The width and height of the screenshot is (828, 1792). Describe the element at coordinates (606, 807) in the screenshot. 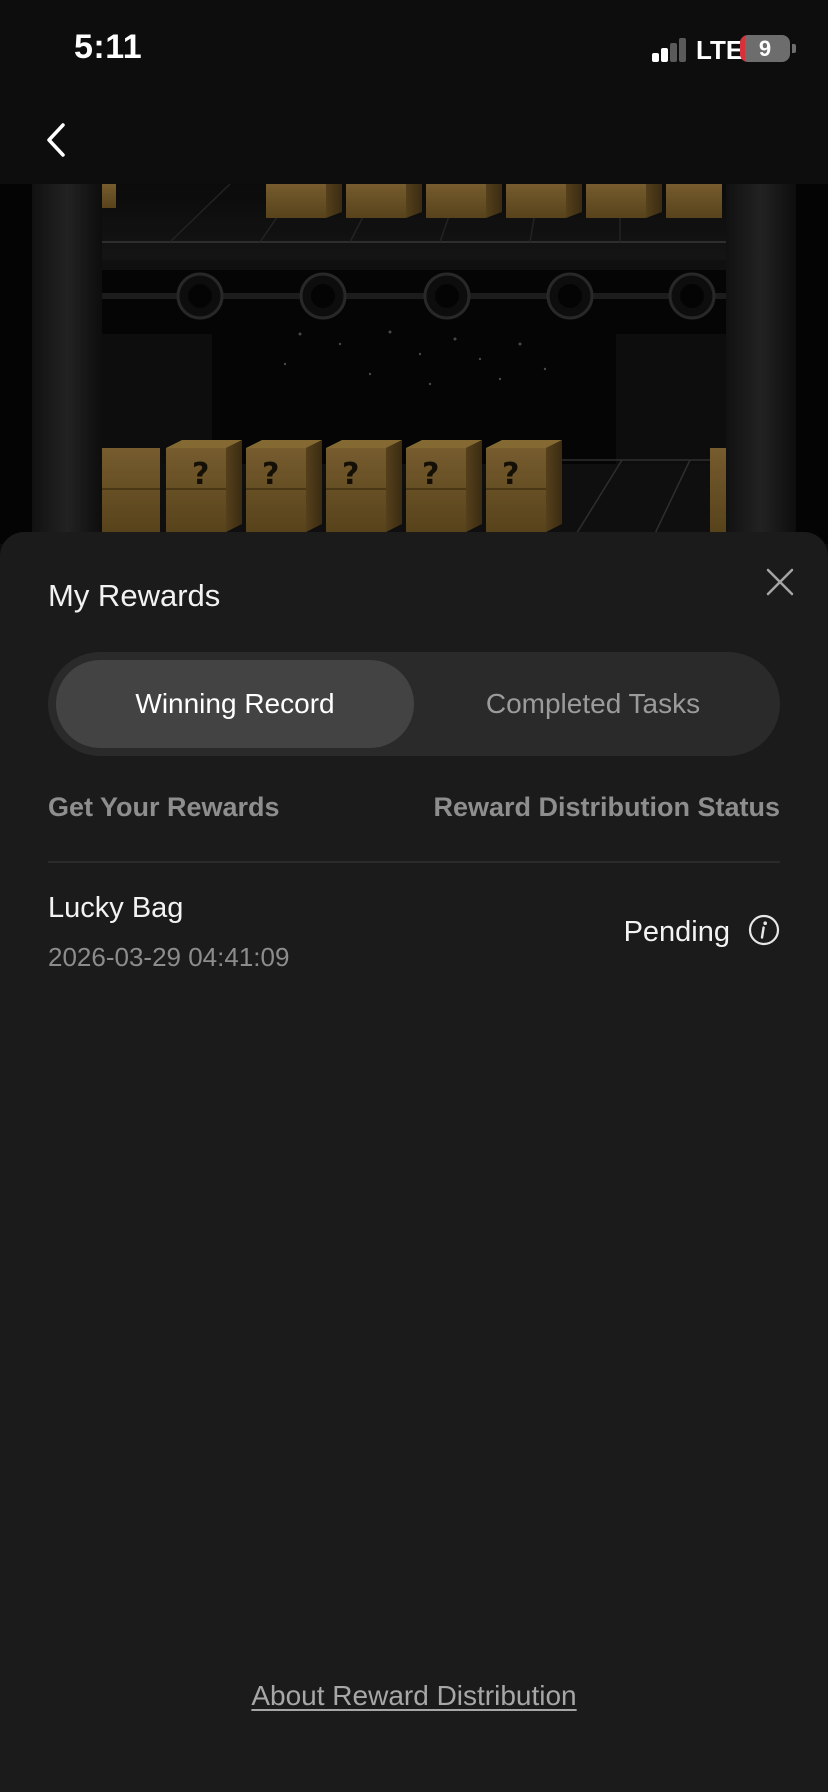

I see `column-header-distribution-status: Reward Distribution Status` at that location.